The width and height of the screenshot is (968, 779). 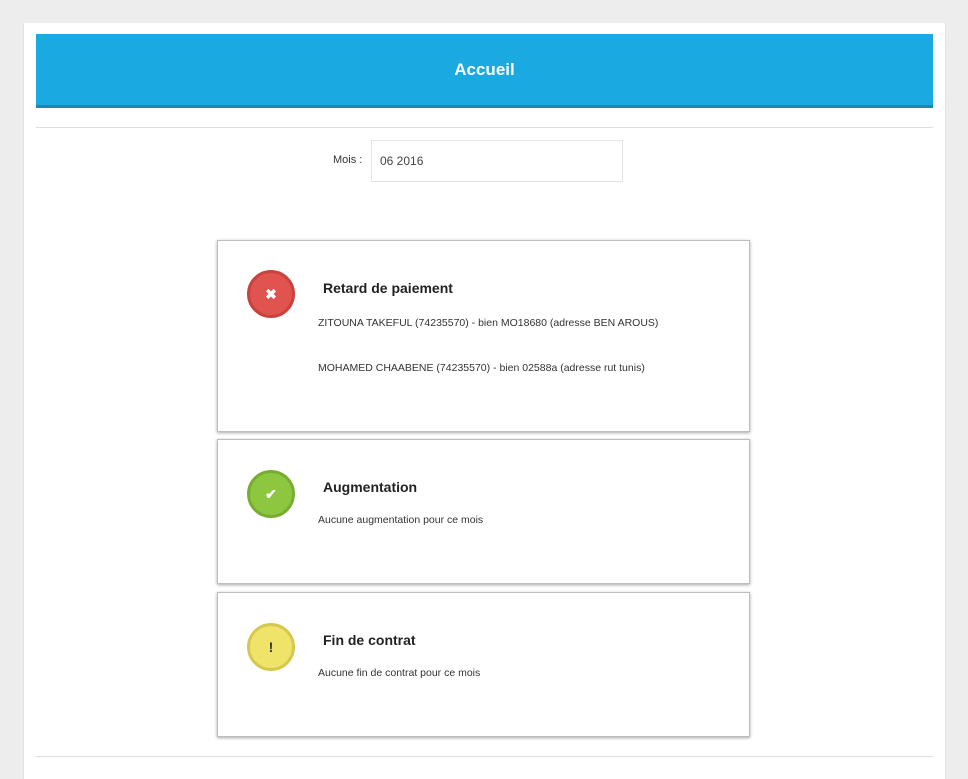 What do you see at coordinates (271, 294) in the screenshot?
I see `close-icon: ✖` at bounding box center [271, 294].